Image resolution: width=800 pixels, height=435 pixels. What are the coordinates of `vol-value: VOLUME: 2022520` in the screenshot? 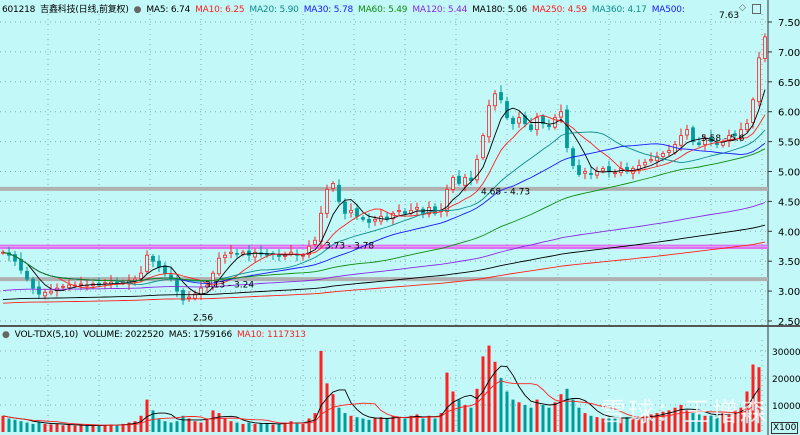 It's located at (123, 335).